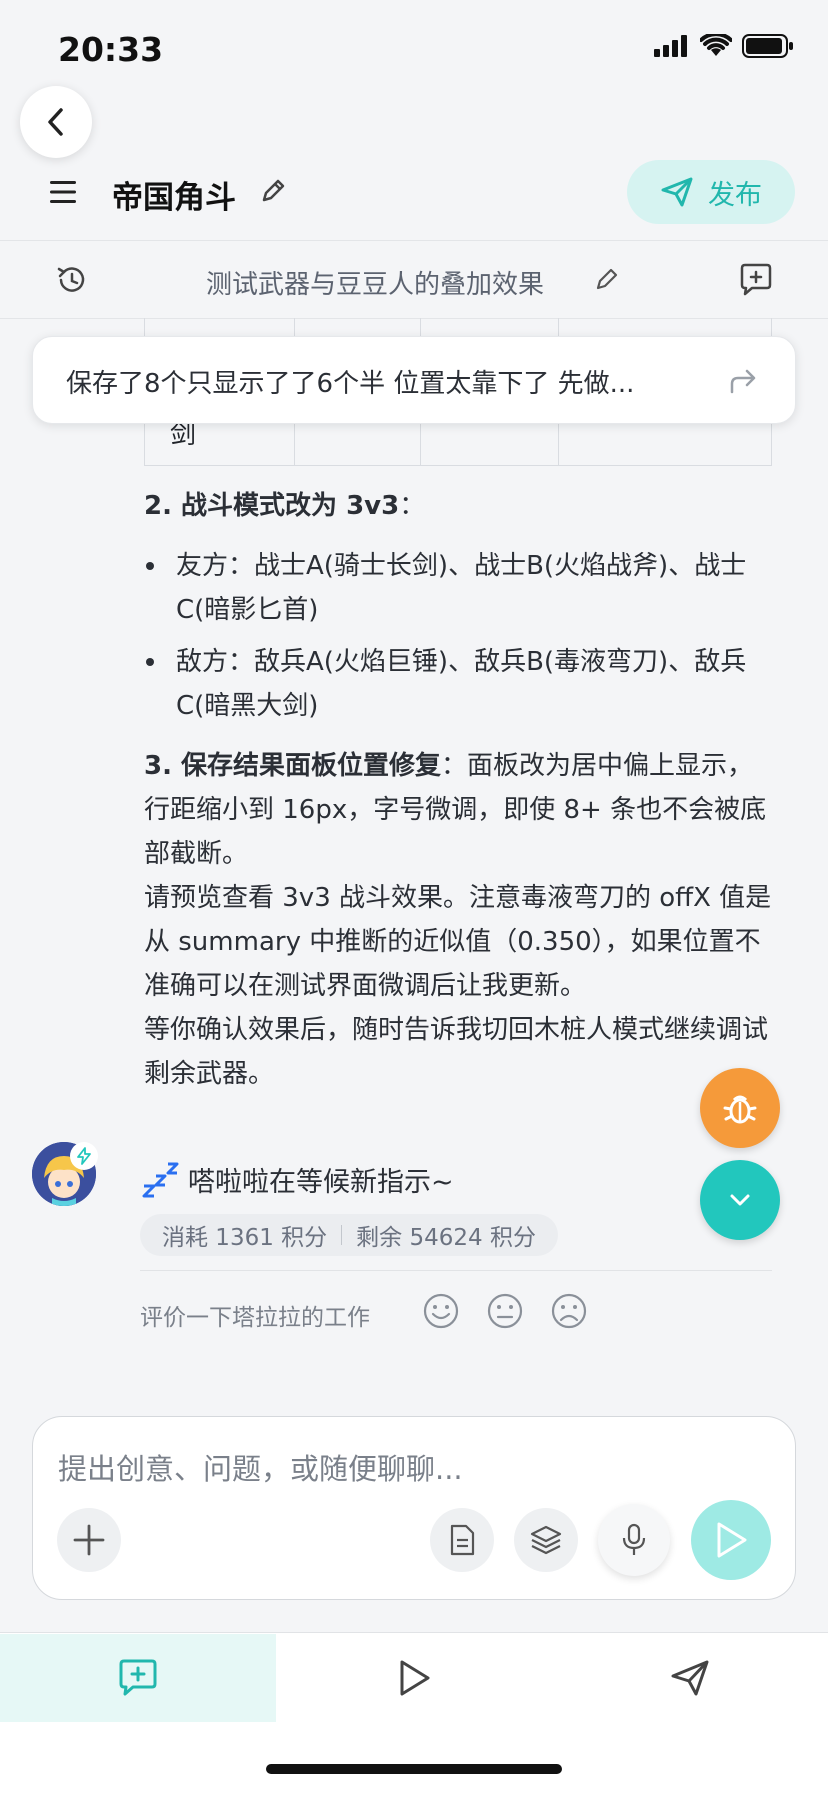 Image resolution: width=828 pixels, height=1793 pixels. What do you see at coordinates (456, 1052) in the screenshot?
I see `message-paragraph: 等你确认效果后，随时告诉我切回木桩人模式继续调试剩余武器。` at bounding box center [456, 1052].